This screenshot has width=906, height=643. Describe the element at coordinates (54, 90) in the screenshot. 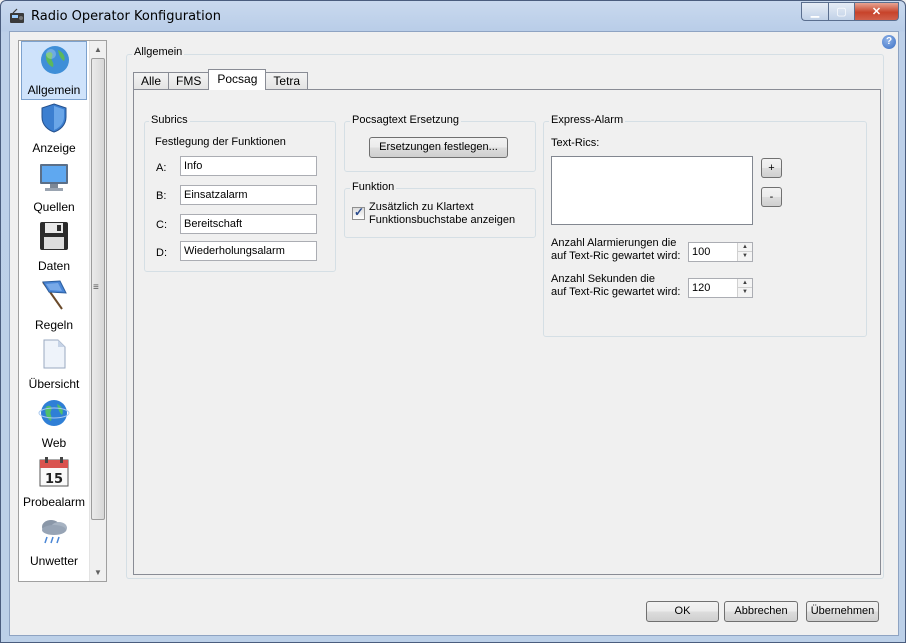

I see `sidebar-item-label: Allgemein` at that location.